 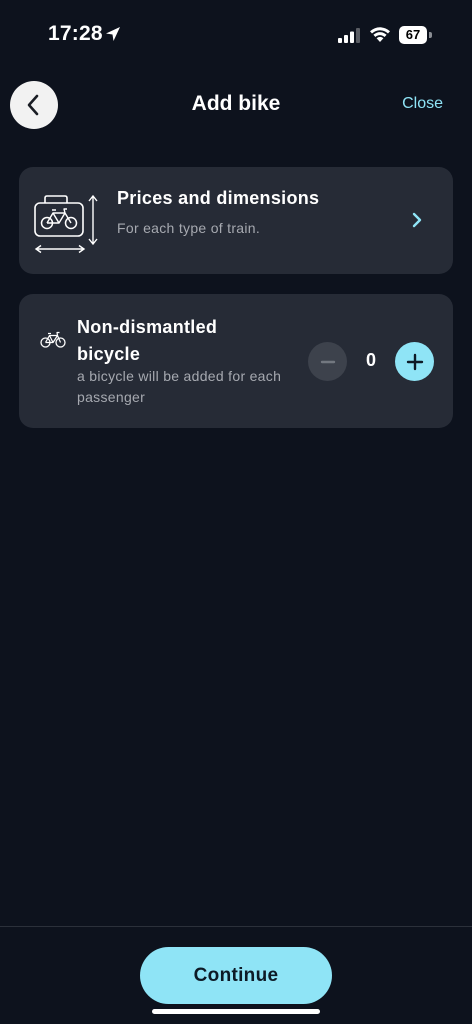 What do you see at coordinates (236, 926) in the screenshot?
I see `bottom-divider` at bounding box center [236, 926].